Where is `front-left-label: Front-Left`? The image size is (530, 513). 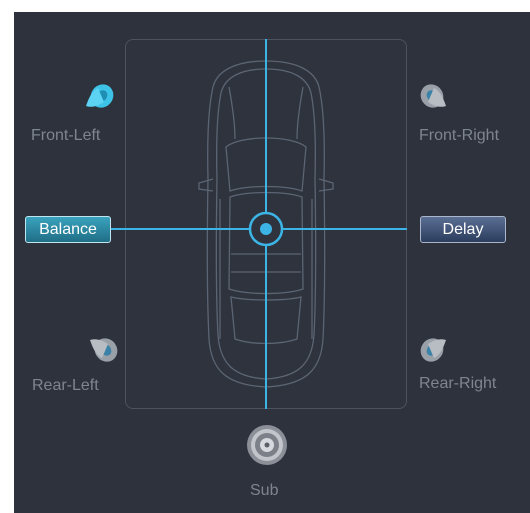 front-left-label: Front-Left is located at coordinates (66, 135).